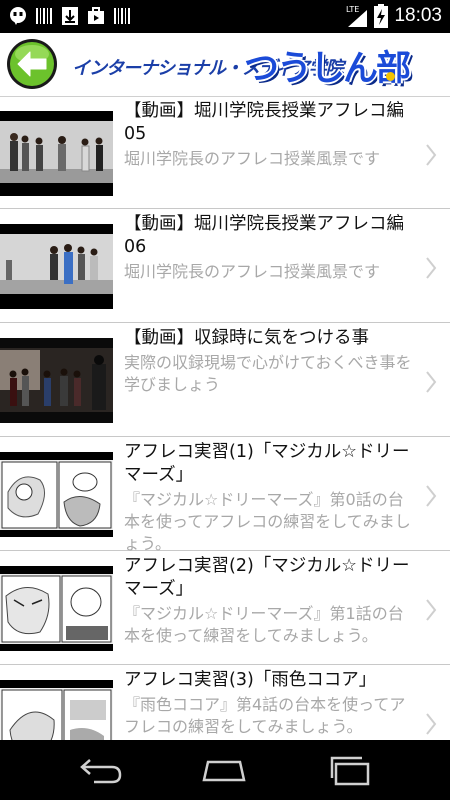  What do you see at coordinates (96, 15) in the screenshot?
I see `briefcase-icon` at bounding box center [96, 15].